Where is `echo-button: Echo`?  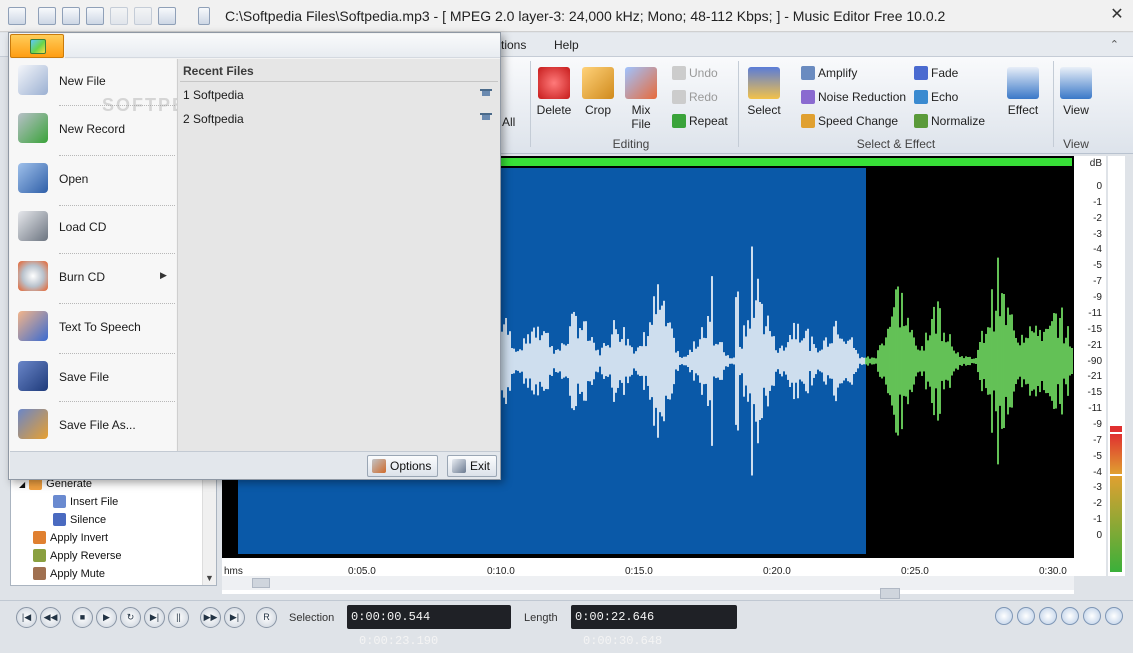
echo-button: Echo is located at coordinates (936, 97).